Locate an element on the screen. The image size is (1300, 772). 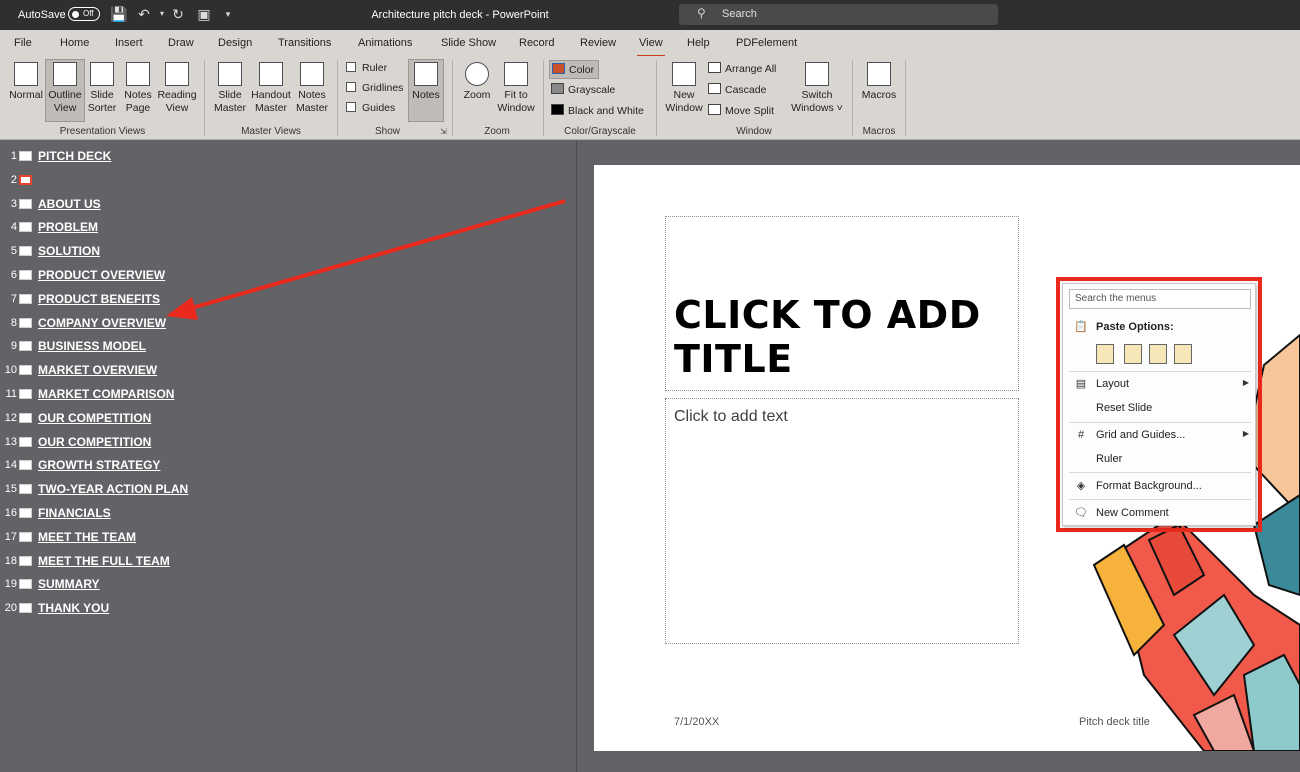
outline-slide-row: 13 OUR COMPETITION is located at coordinates (280, 442).